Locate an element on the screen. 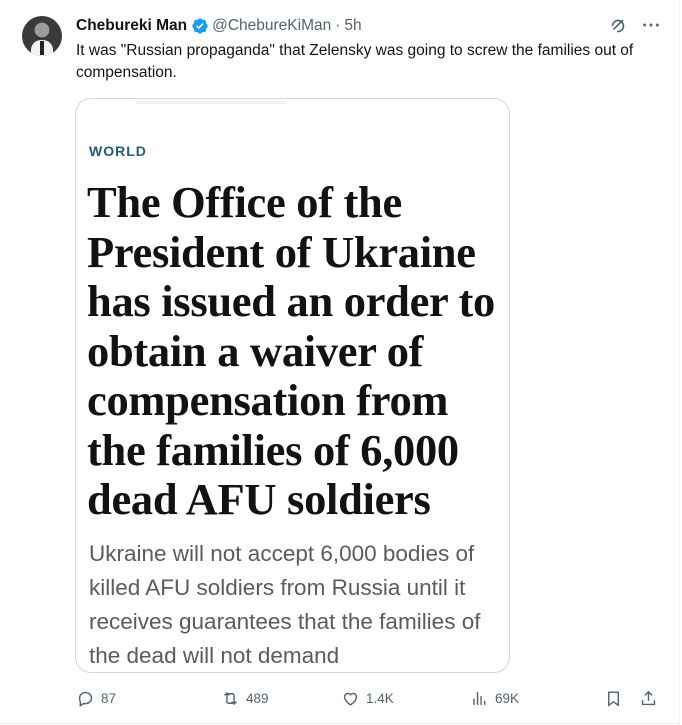 Image resolution: width=682 pixels, height=725 pixels. verified-badge-icon is located at coordinates (200, 26).